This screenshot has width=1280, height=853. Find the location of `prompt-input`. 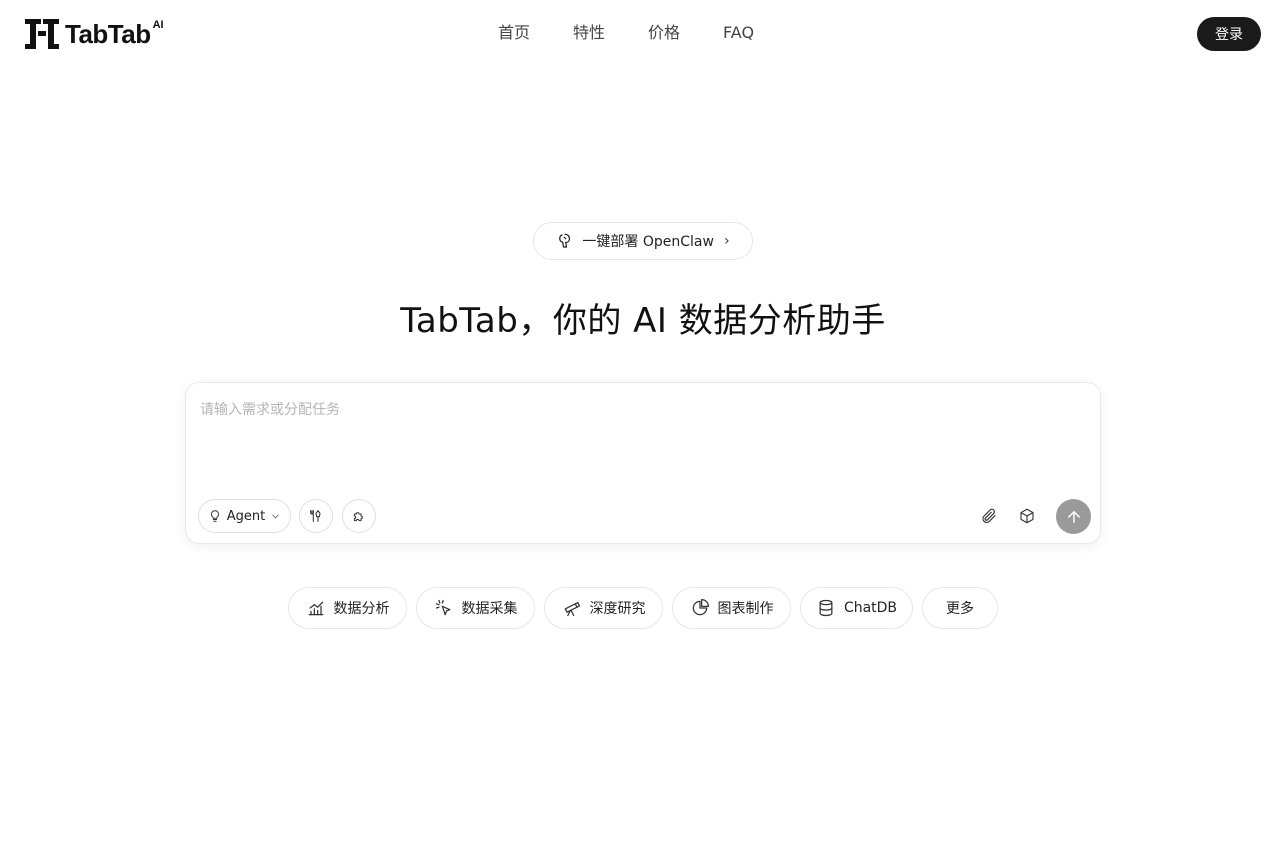

prompt-input is located at coordinates (640, 439).